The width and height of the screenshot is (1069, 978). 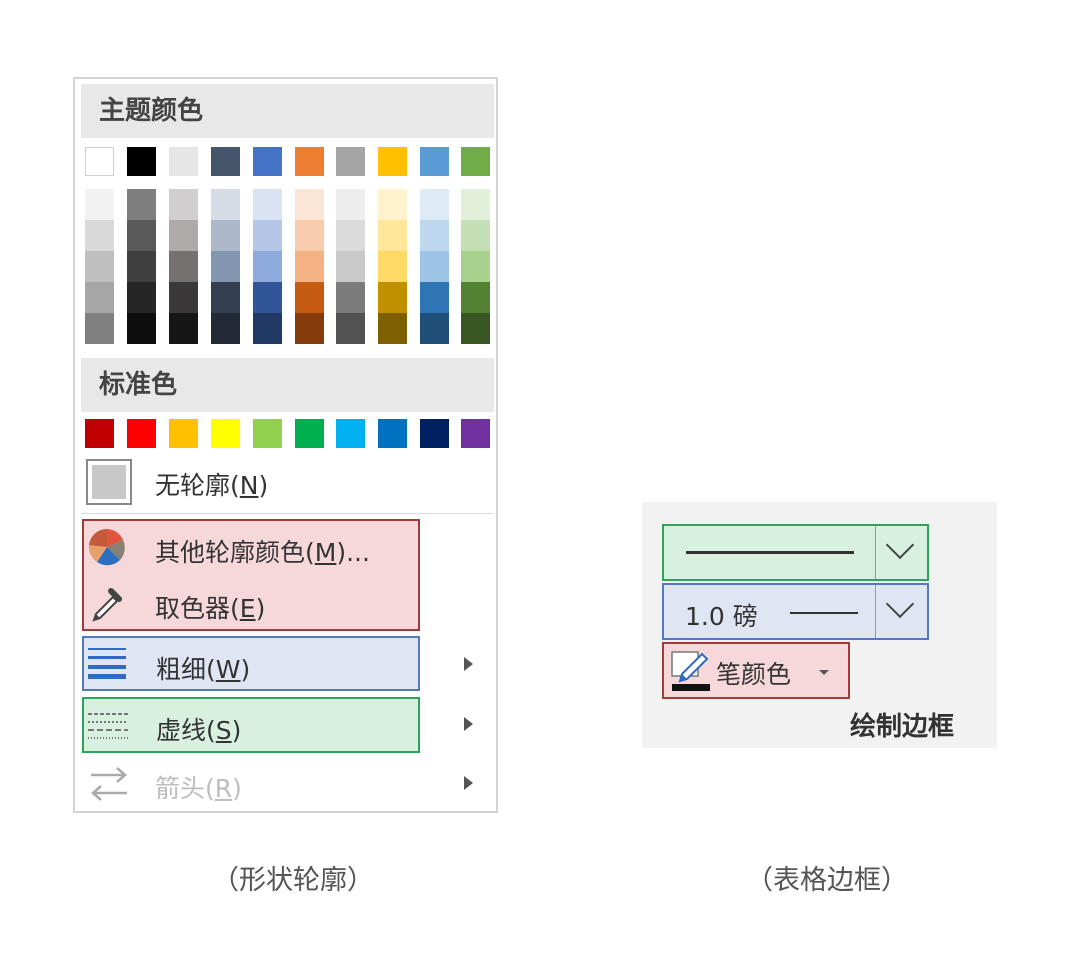 What do you see at coordinates (293, 880) in the screenshot?
I see `shape-outline-caption: （形状轮廓）` at bounding box center [293, 880].